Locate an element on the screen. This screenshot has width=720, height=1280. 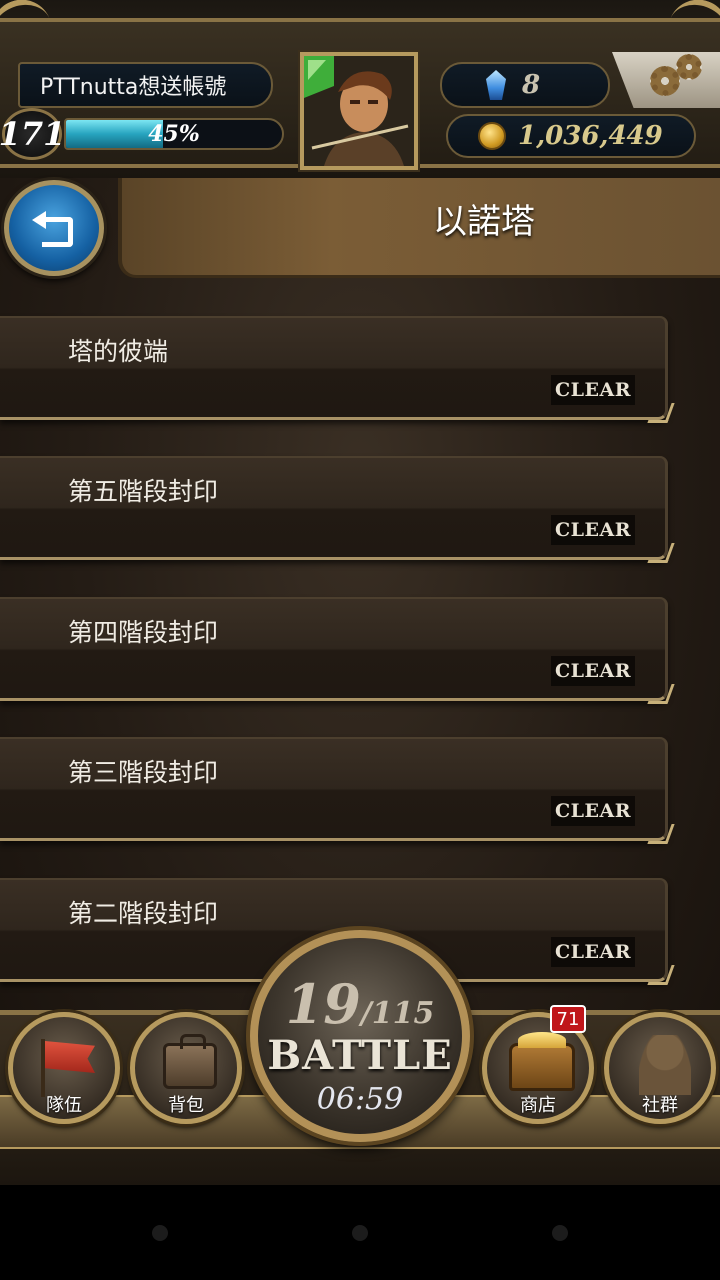
system-nav-bar is located at coordinates (360, 1232).